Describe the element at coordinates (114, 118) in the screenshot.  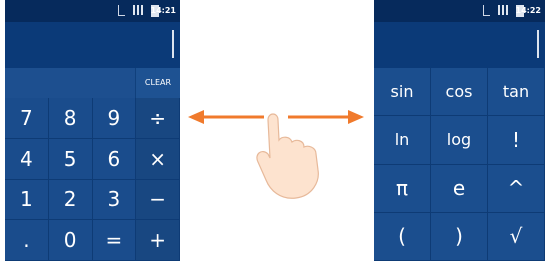
I see `key-9: 9` at that location.